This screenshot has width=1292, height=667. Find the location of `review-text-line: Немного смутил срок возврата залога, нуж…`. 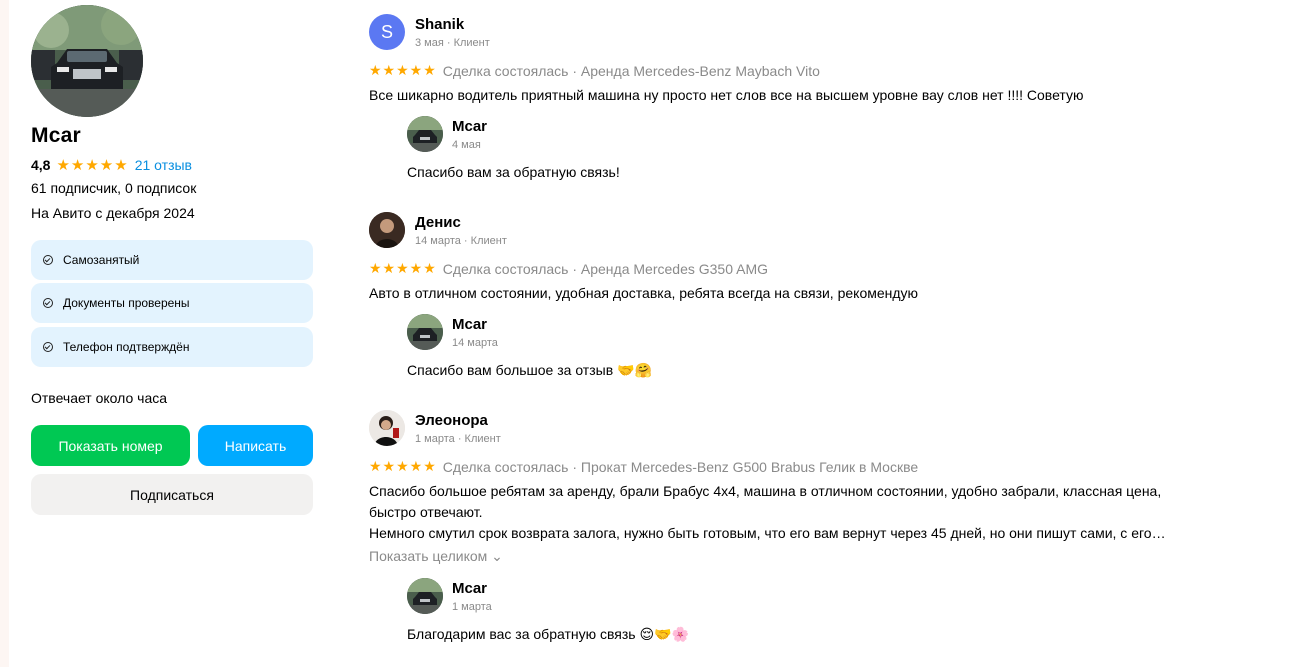

review-text-line: Немного смутил срок возврата залога, нуж… is located at coordinates (767, 533).